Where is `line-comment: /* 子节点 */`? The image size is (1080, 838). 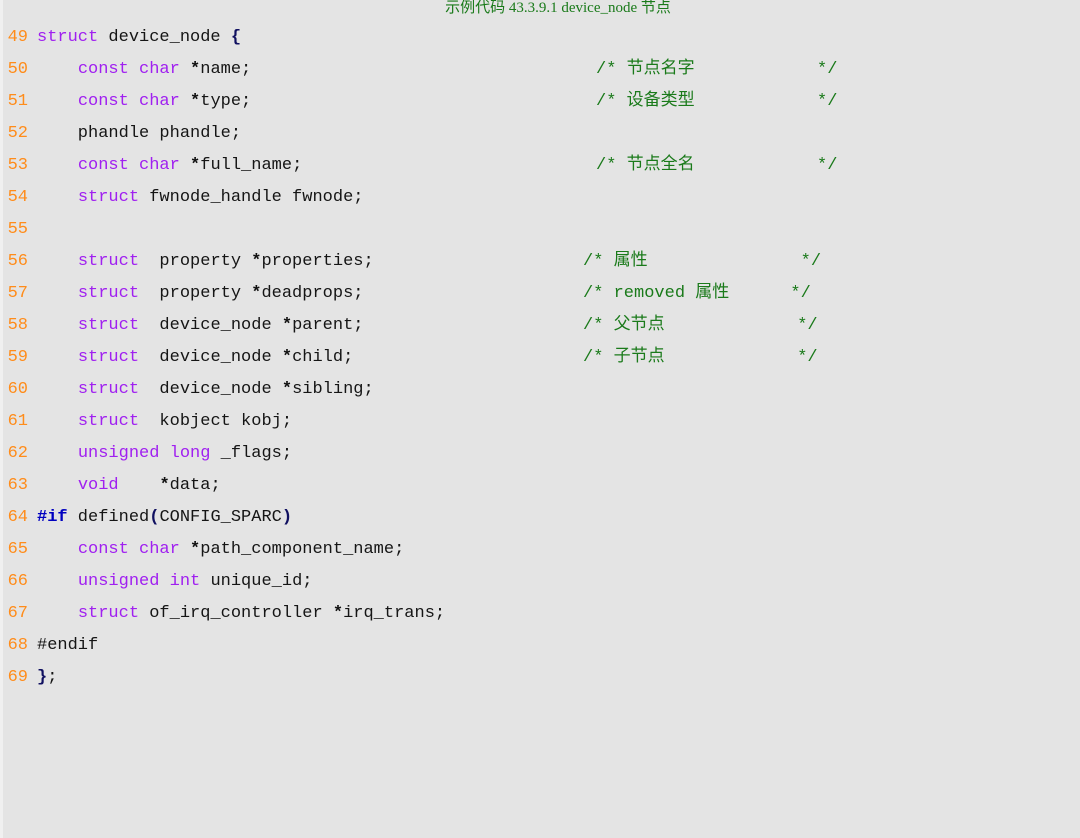
line-comment: /* 子节点 */ is located at coordinates (700, 357).